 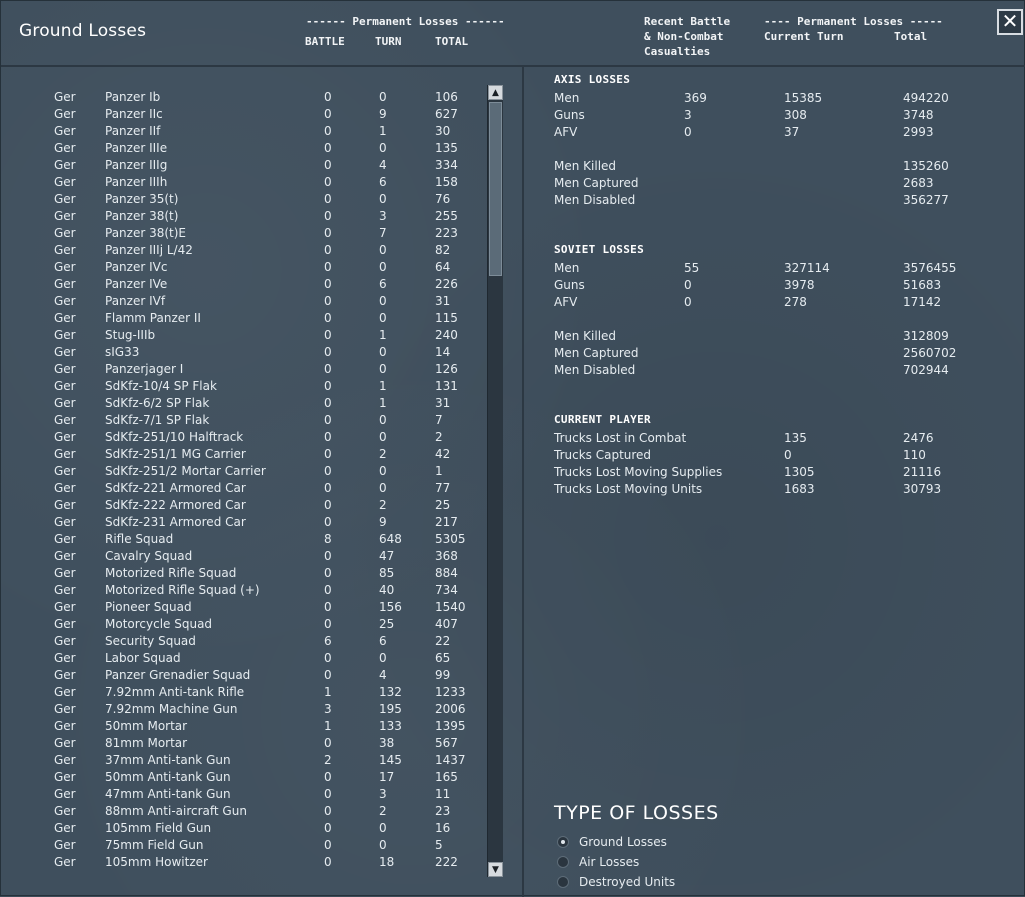 I want to click on axis-detail-row: Men Killed 135260, so click(x=784, y=166).